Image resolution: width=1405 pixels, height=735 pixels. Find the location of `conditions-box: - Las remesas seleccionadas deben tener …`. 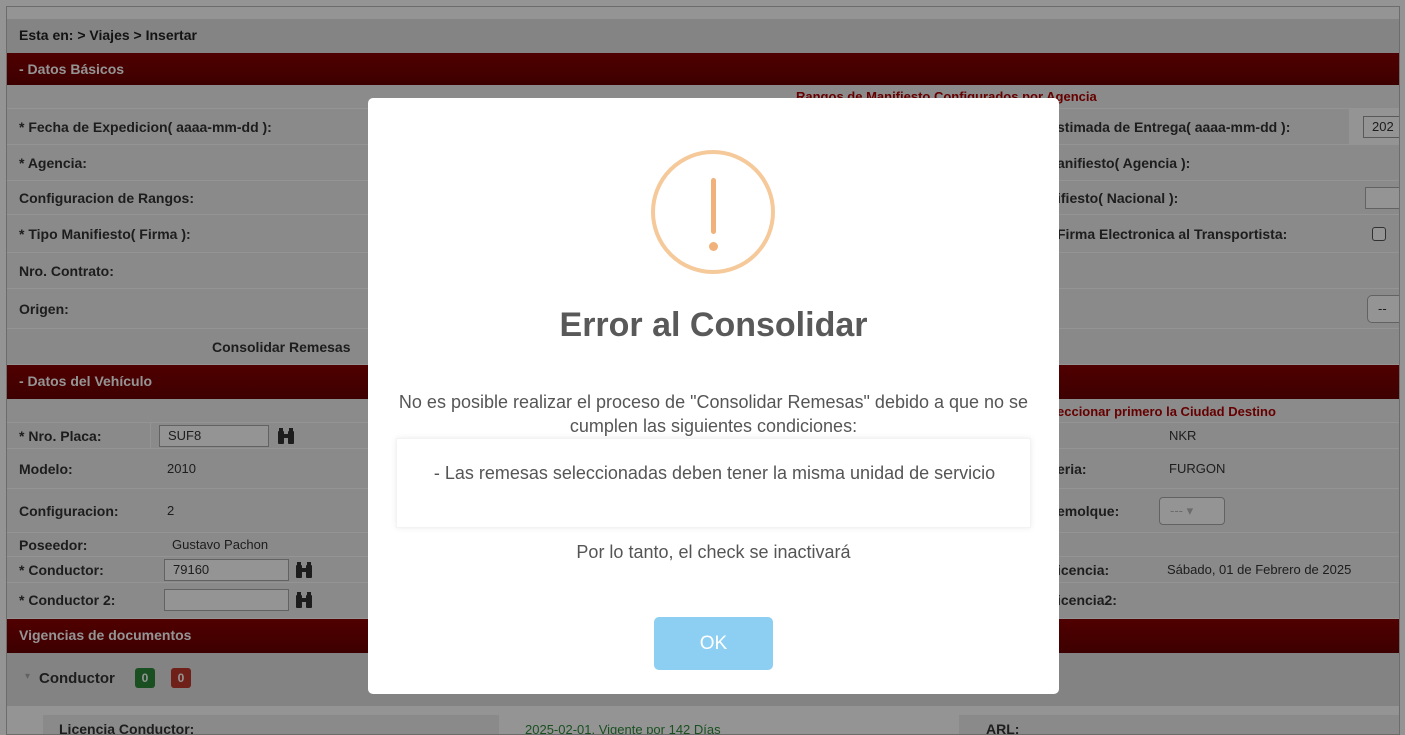

conditions-box: - Las remesas seleccionadas deben tener … is located at coordinates (713, 483).